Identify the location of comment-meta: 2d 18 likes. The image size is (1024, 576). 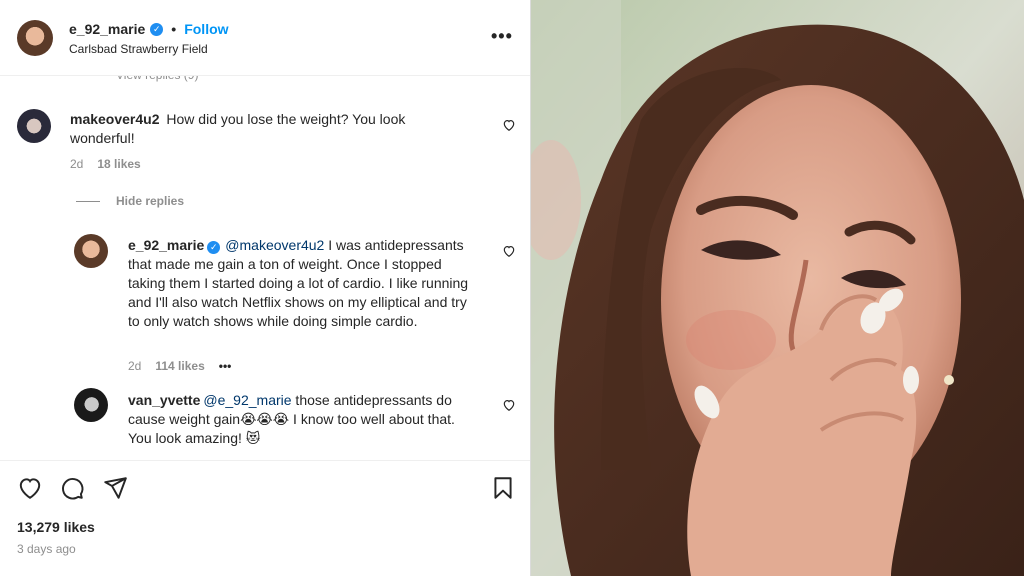
(105, 164).